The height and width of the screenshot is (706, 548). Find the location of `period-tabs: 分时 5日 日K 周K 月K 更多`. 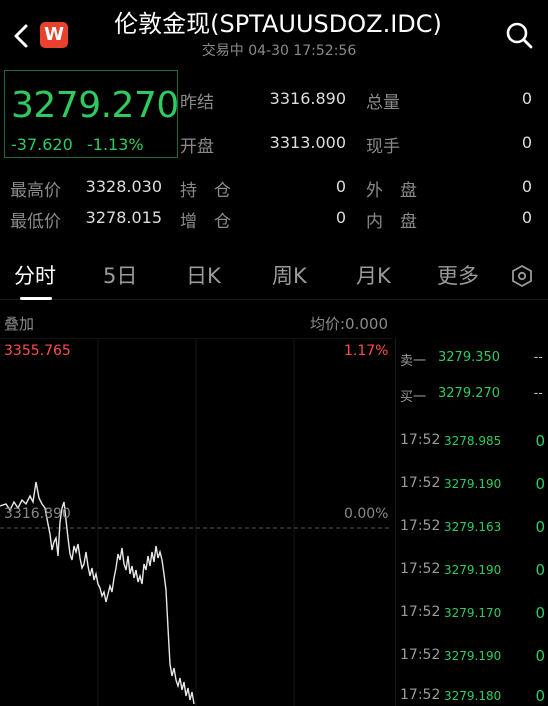

period-tabs: 分时 5日 日K 周K 月K 更多 is located at coordinates (274, 276).